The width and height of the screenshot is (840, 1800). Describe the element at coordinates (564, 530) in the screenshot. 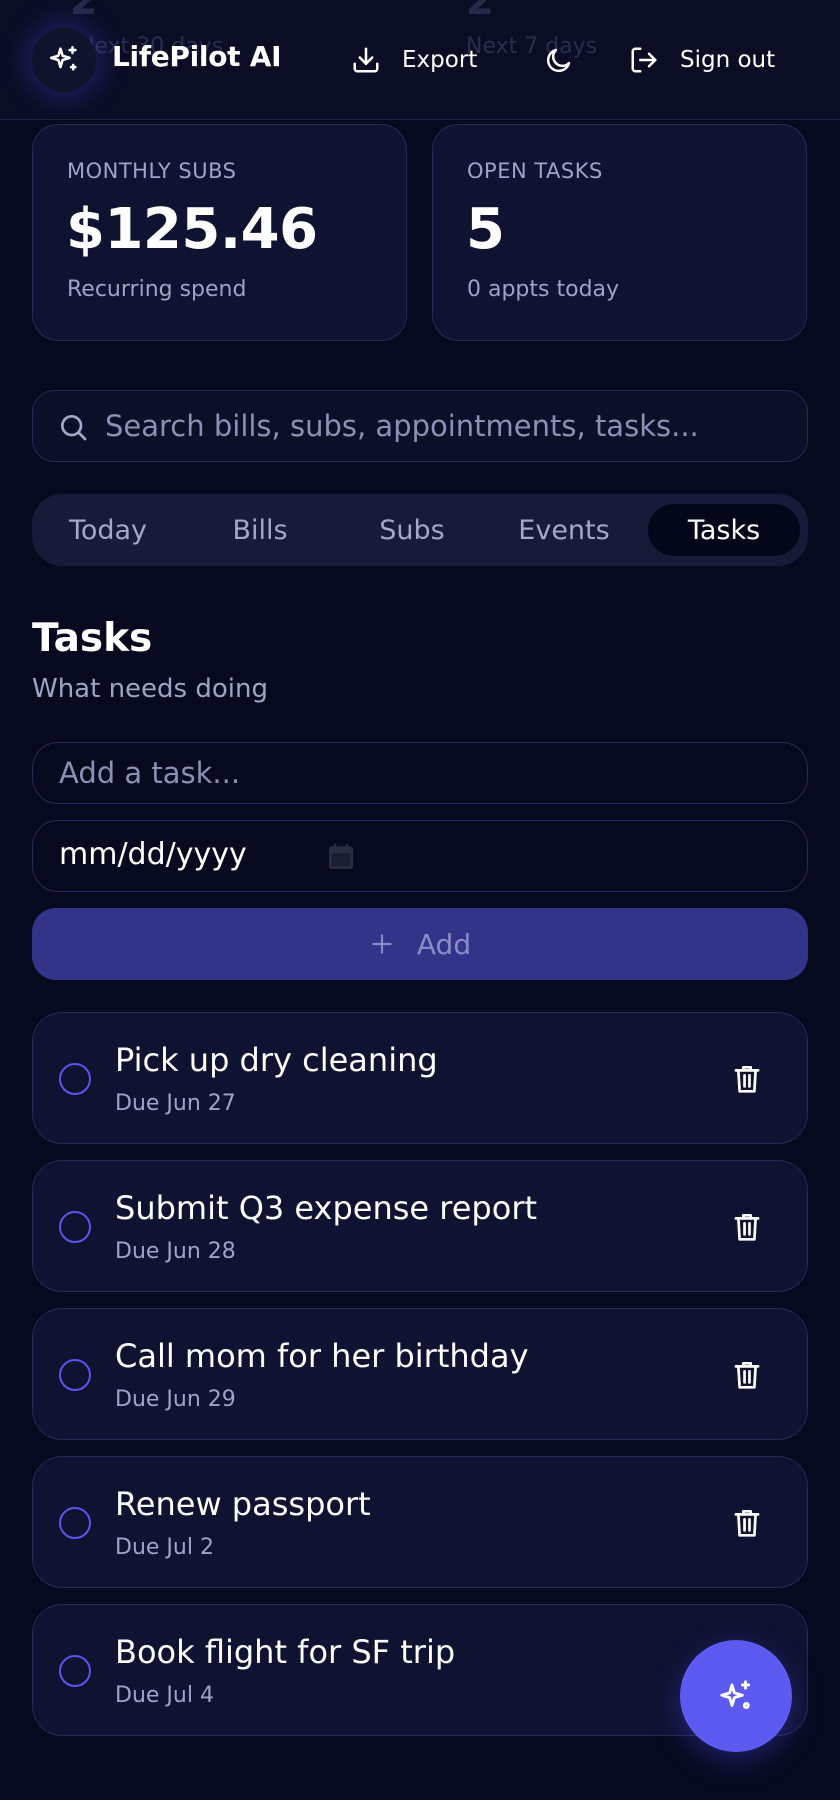

I see `tab-events: Events` at that location.